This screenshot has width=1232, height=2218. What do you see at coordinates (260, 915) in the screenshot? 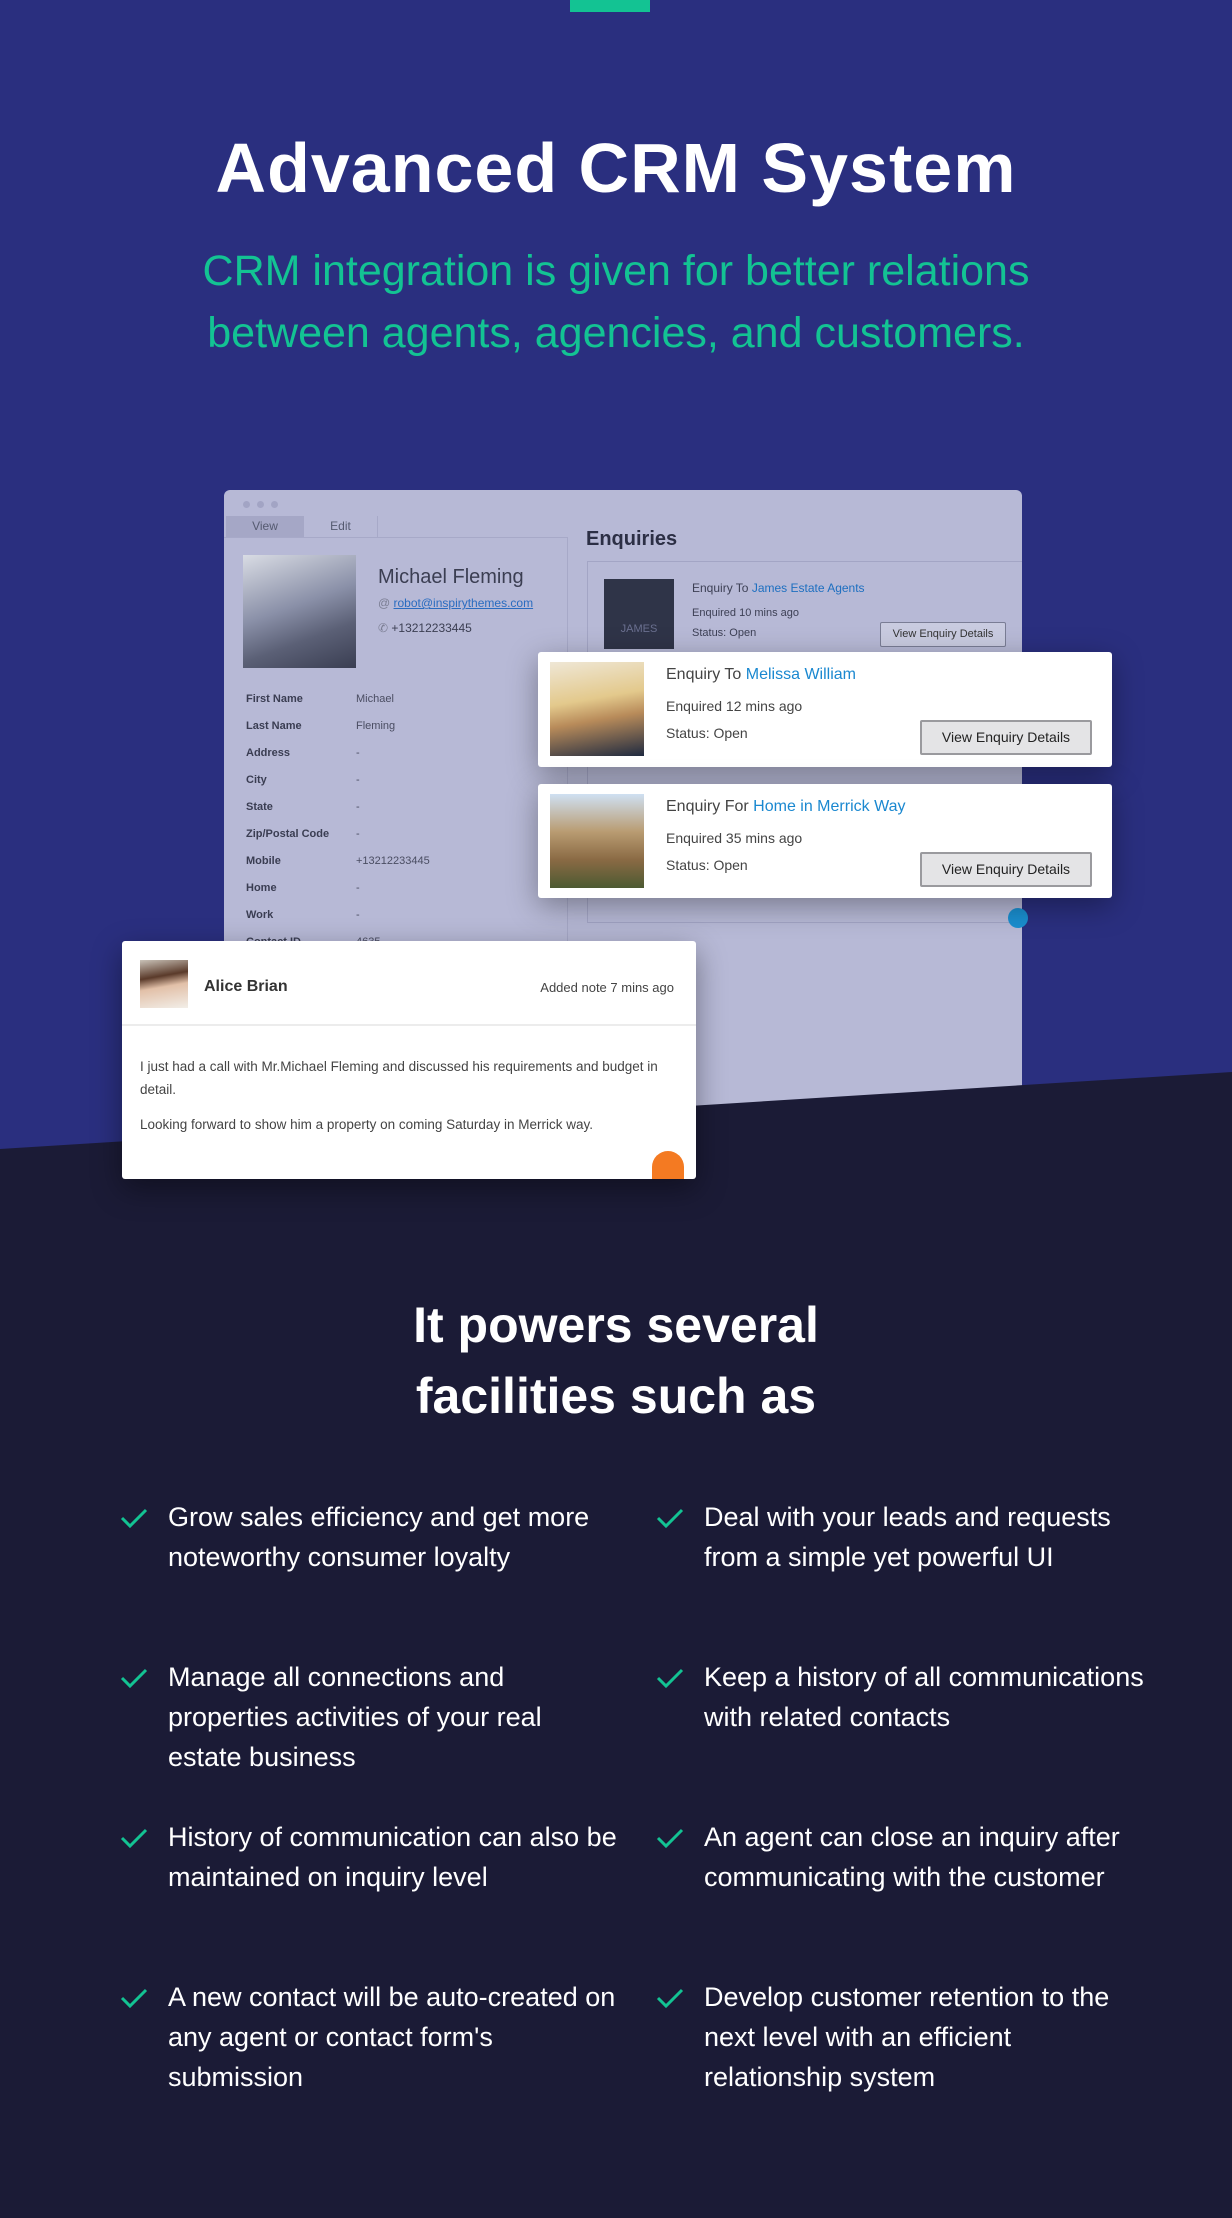
I see `field-label: Work` at bounding box center [260, 915].